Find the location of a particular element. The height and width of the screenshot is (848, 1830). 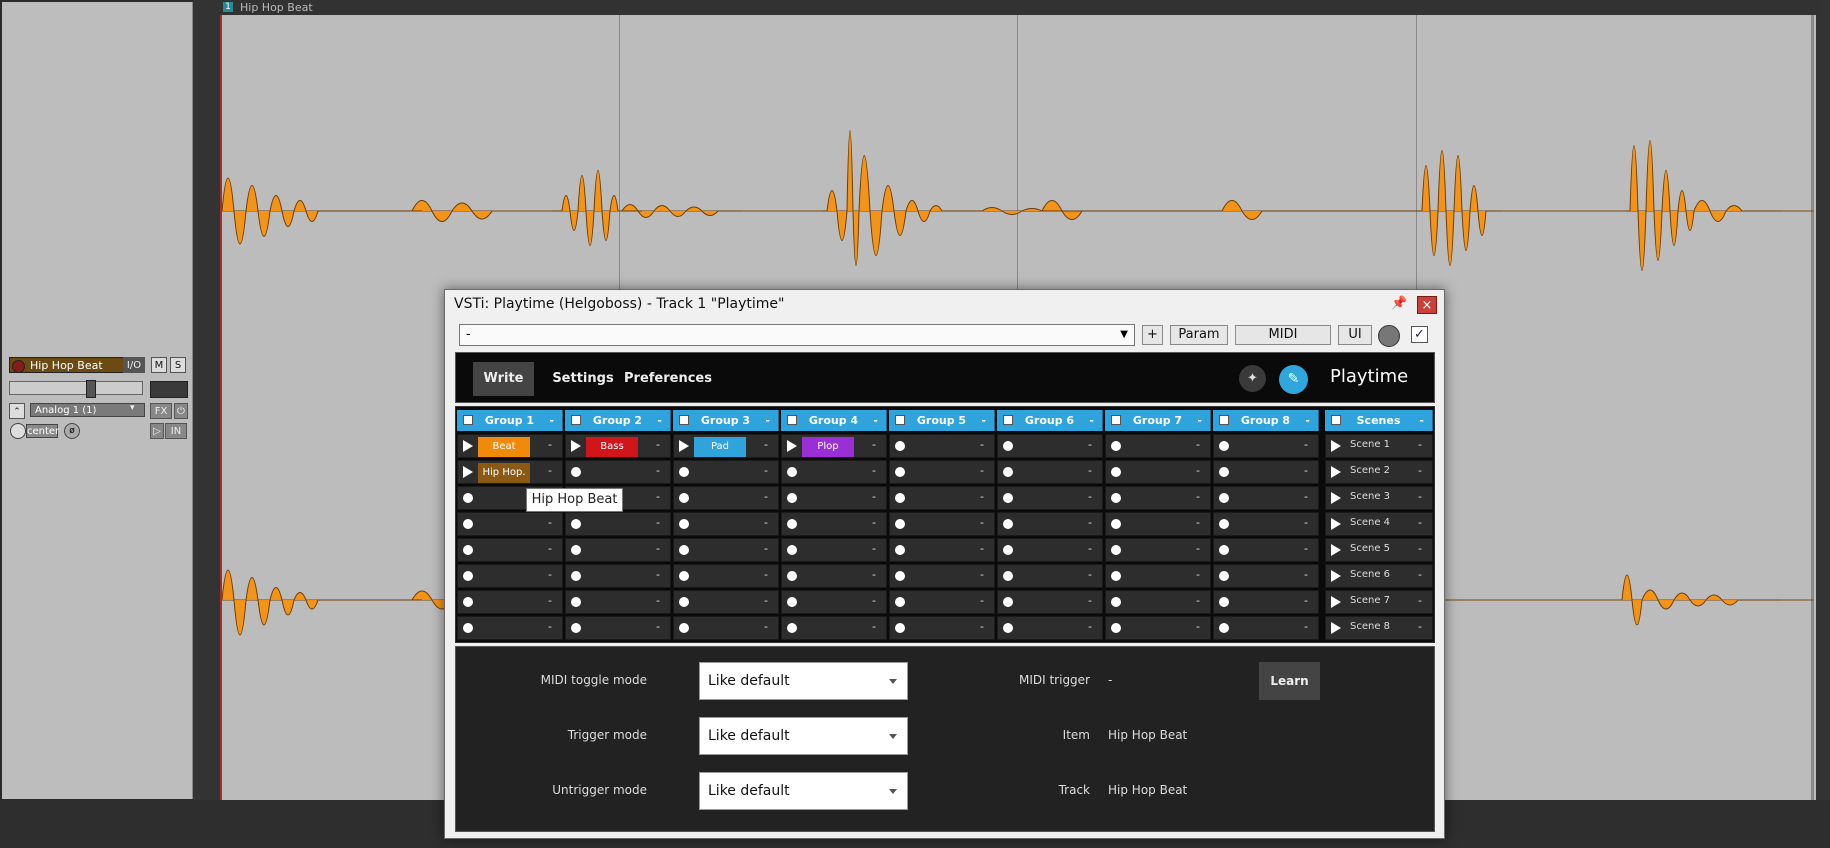

tab-preferences: Preferences is located at coordinates (668, 379).